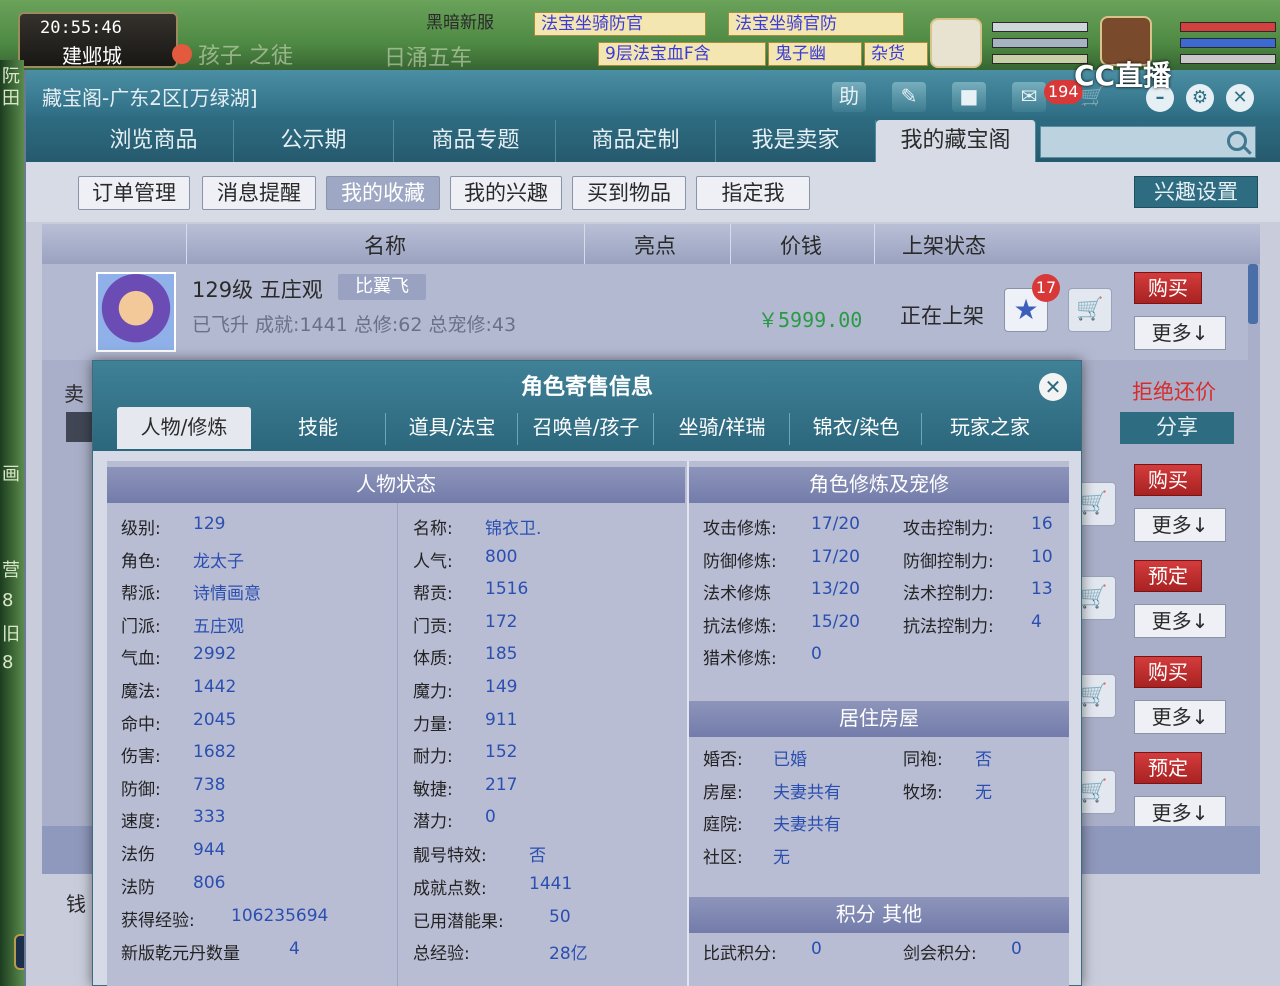  What do you see at coordinates (452, 428) in the screenshot?
I see `tab-items-treasures: 道具/法宝` at bounding box center [452, 428].